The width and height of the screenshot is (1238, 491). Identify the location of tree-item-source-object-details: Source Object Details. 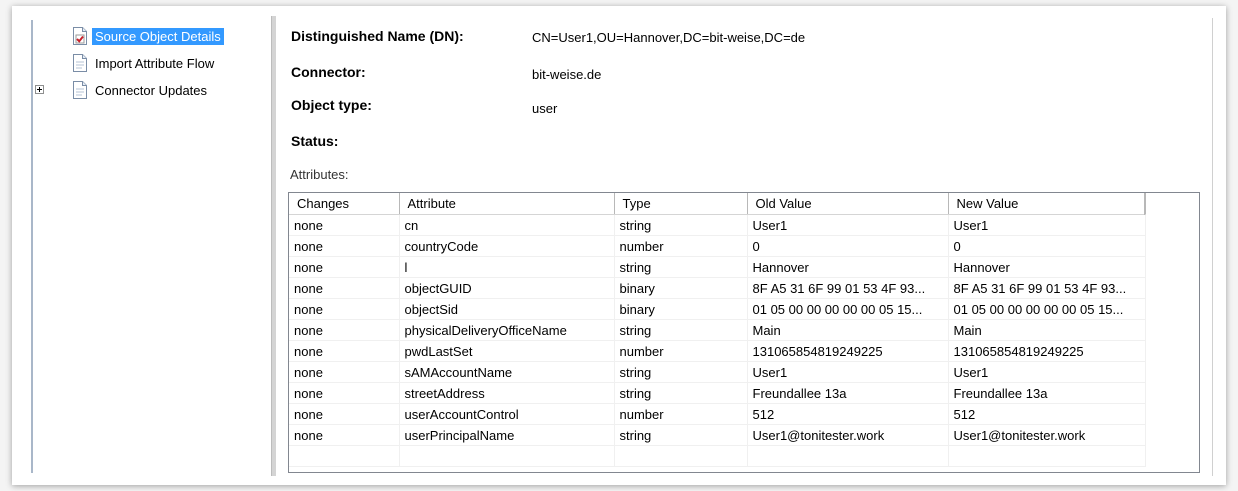
(152, 38).